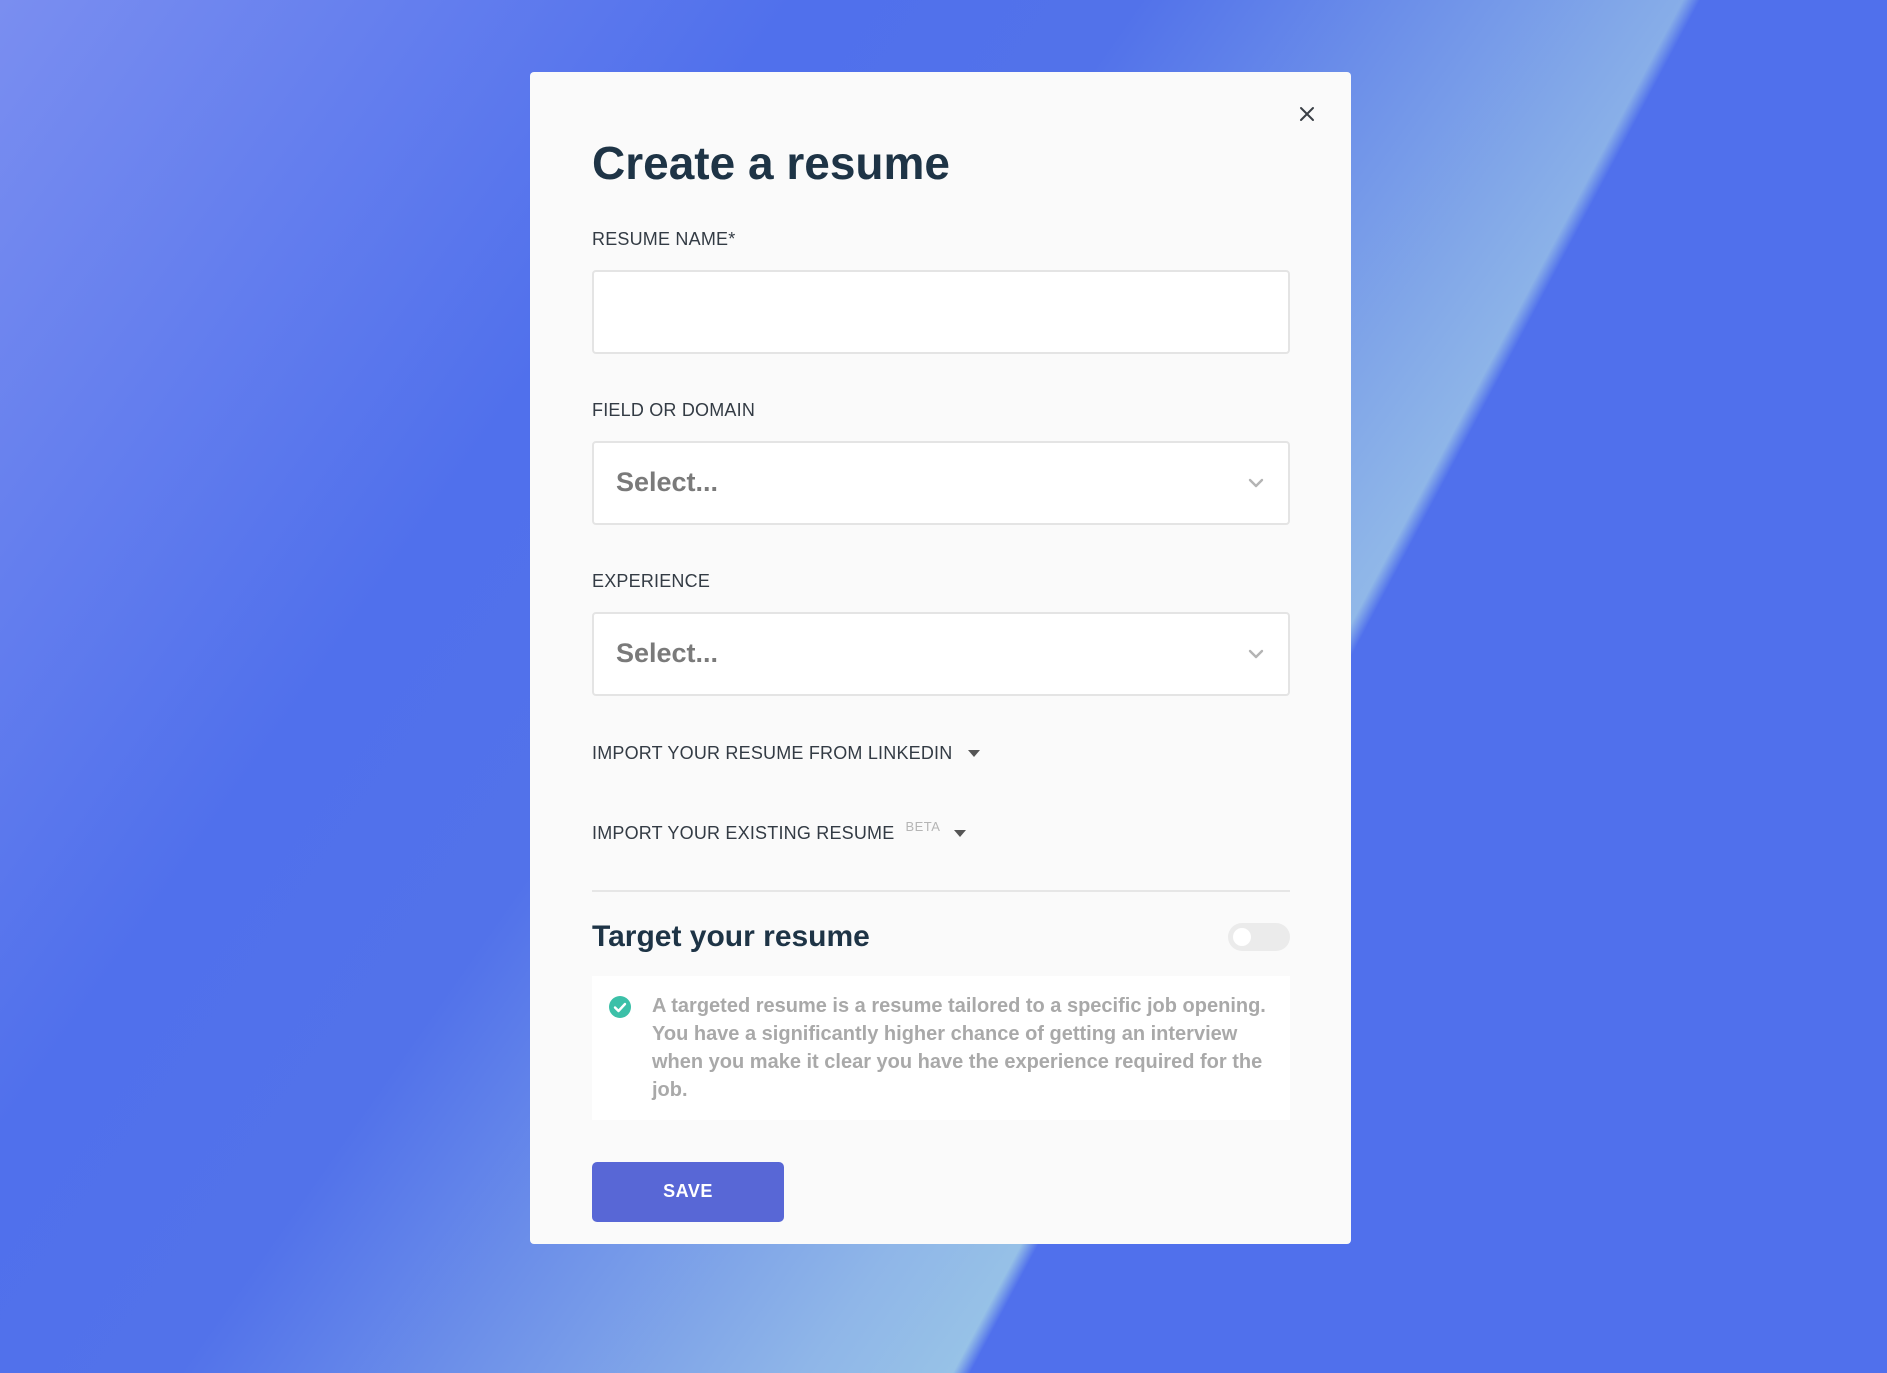 The width and height of the screenshot is (1887, 1373). I want to click on close-button, so click(1307, 114).